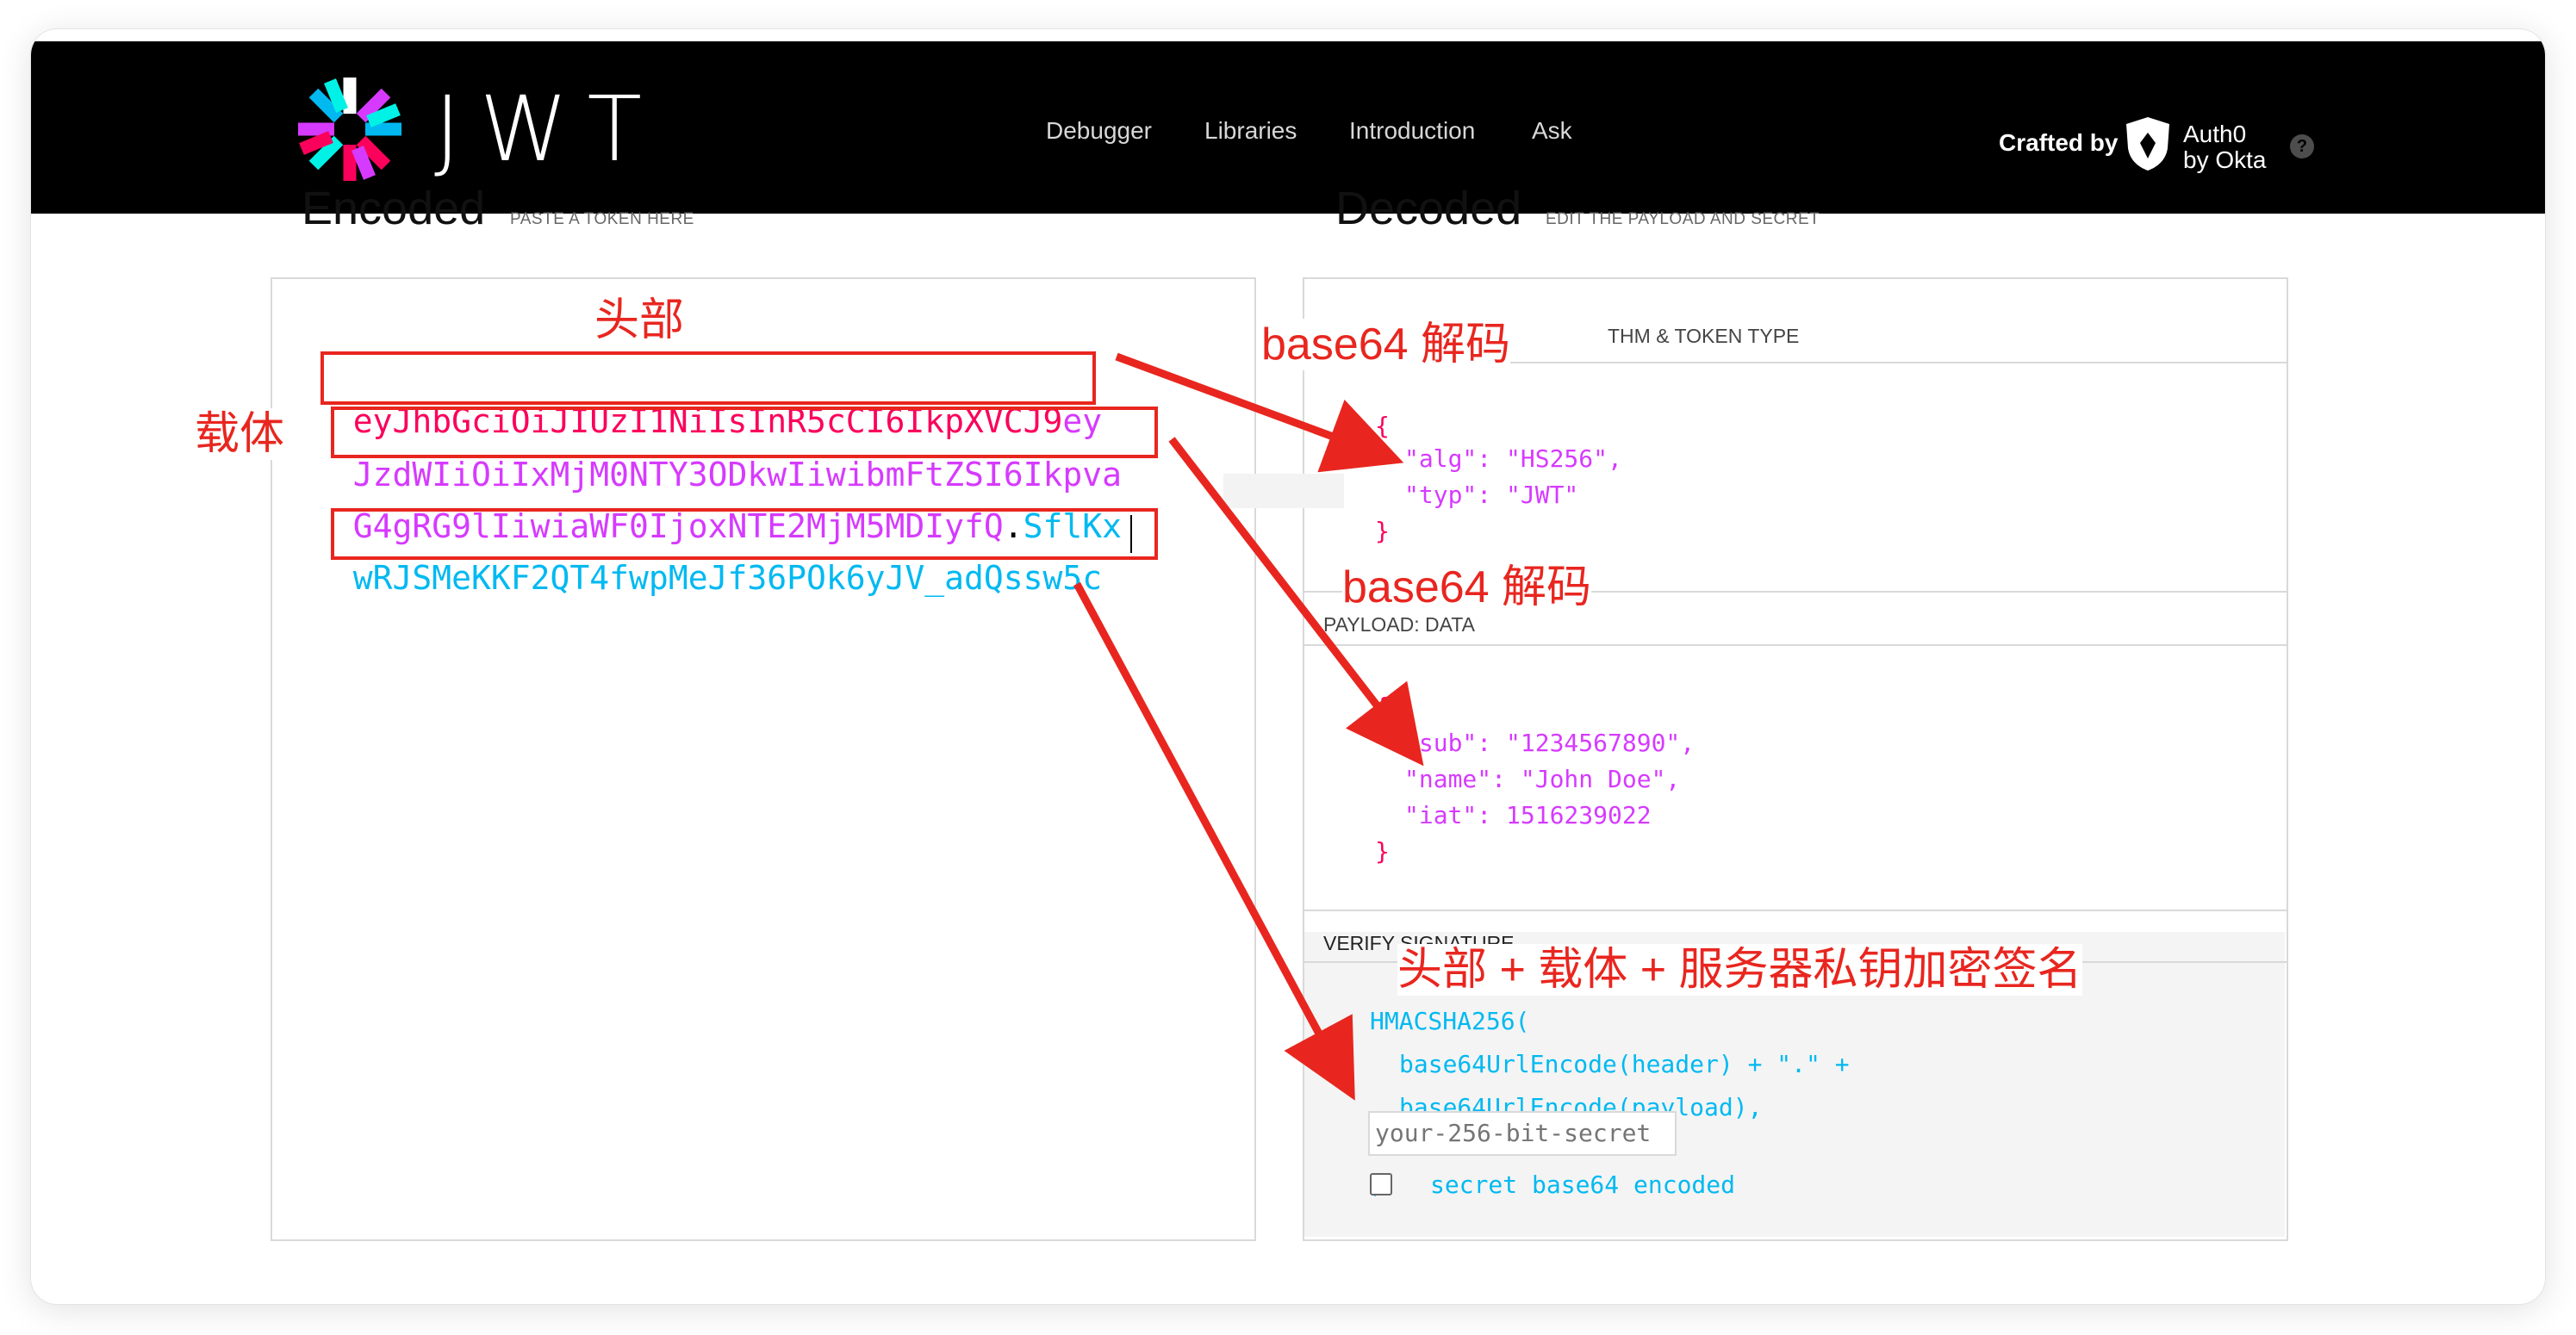  I want to click on arrow-signature-to-verify, so click(1214, 841).